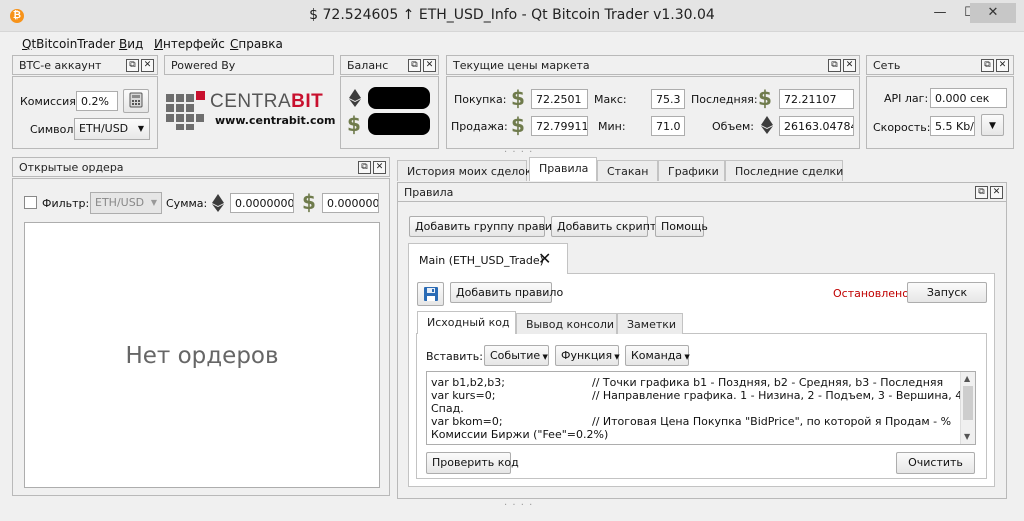 The height and width of the screenshot is (521, 1024). I want to click on sell-price-field: 72.79911, so click(559, 126).